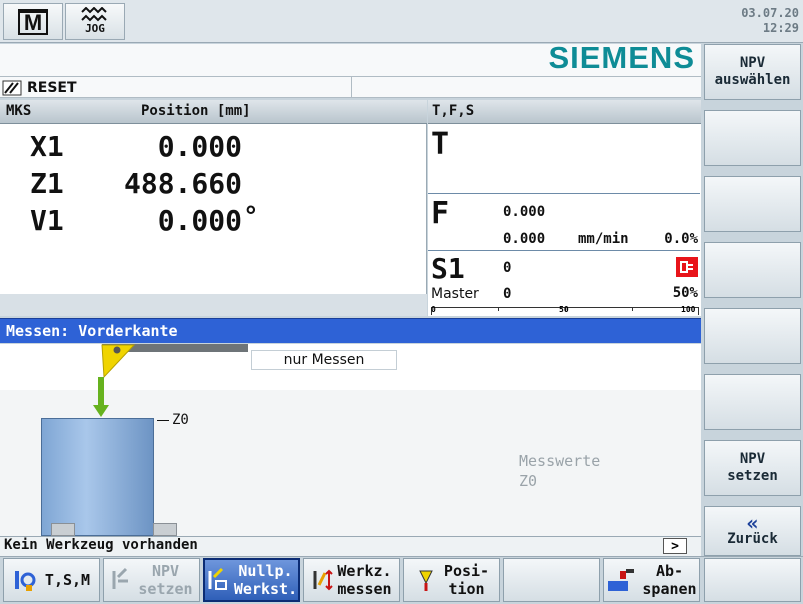  I want to click on cutting-tool-icon, so click(118, 361).